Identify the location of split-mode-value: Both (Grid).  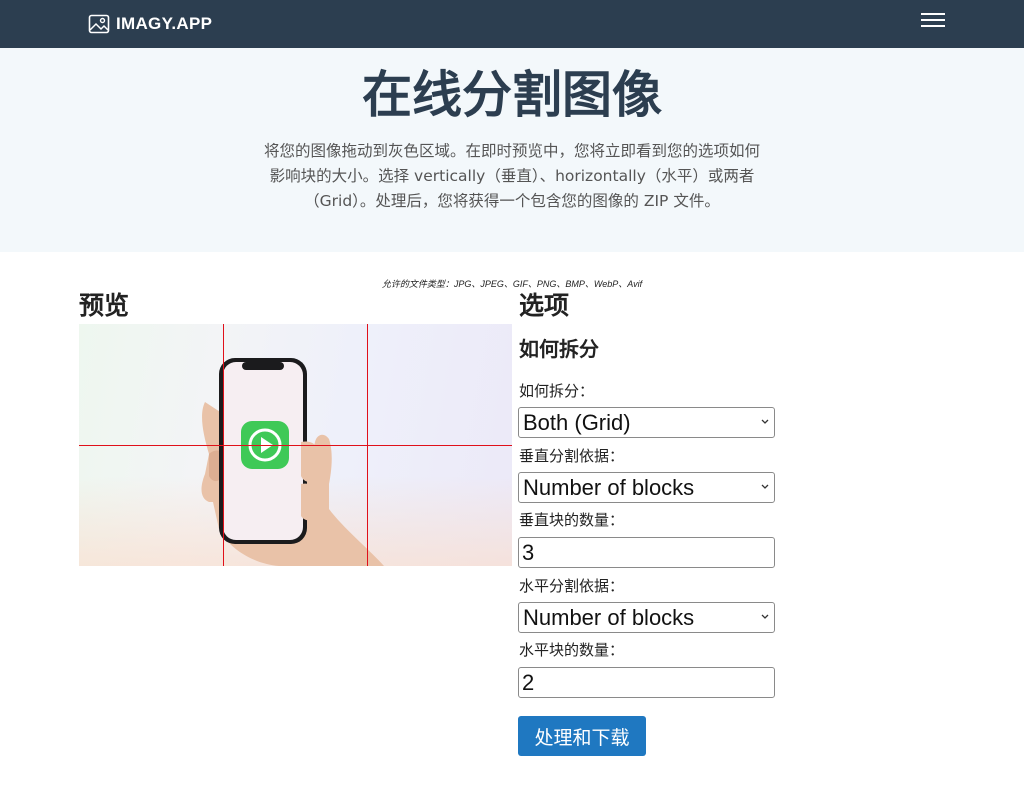
(577, 422).